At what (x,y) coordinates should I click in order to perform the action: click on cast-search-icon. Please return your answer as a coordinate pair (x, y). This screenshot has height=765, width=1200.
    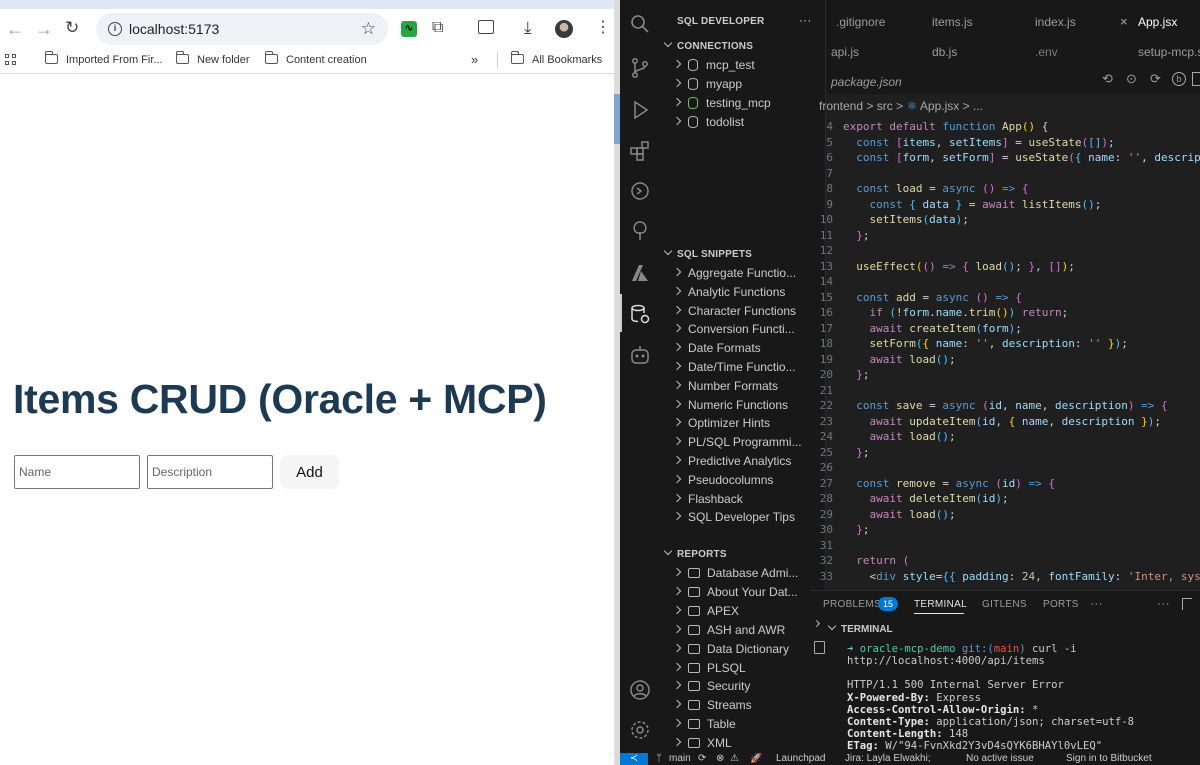
    Looking at the image, I should click on (486, 27).